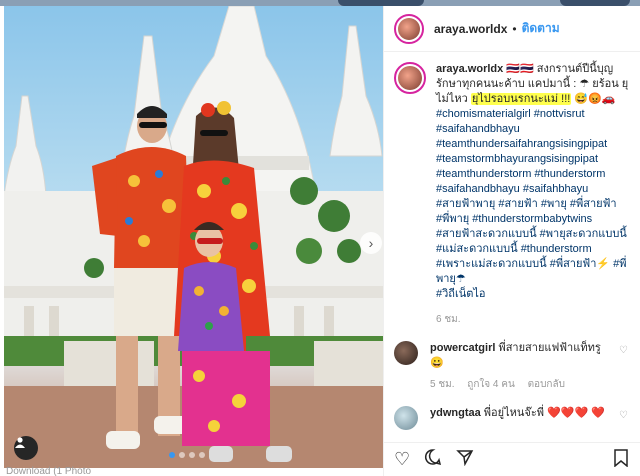  What do you see at coordinates (541, 28) in the screenshot?
I see `follow-button: ติดตาม` at bounding box center [541, 28].